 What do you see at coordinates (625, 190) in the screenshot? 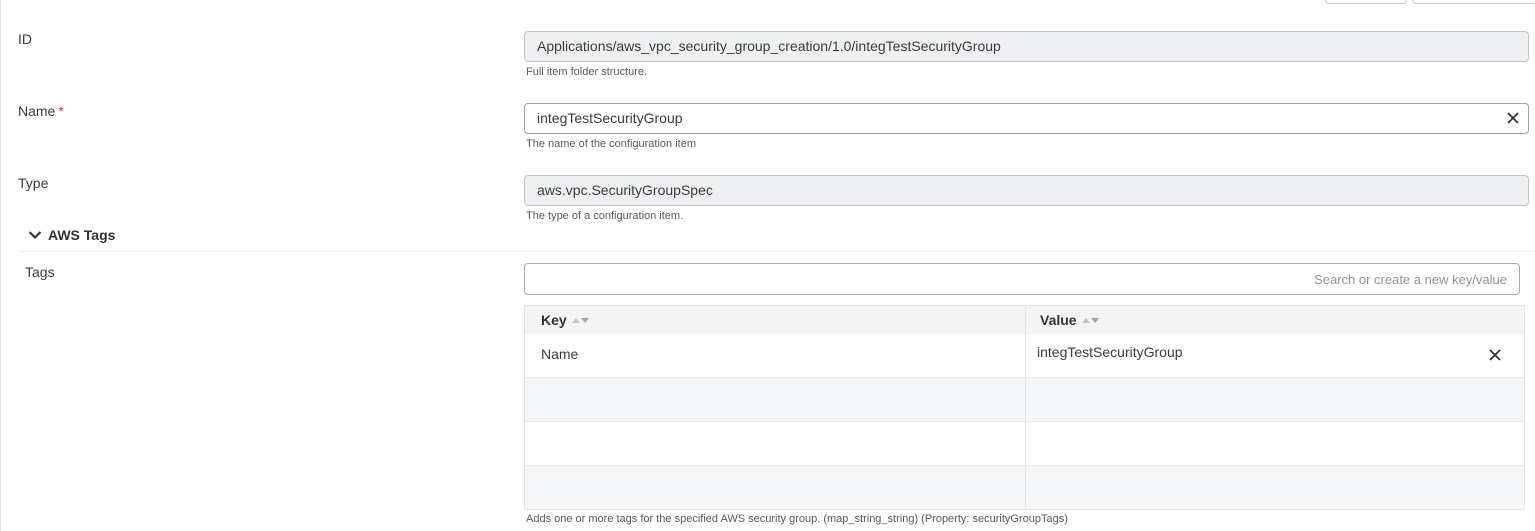
I see `type-value: aws.vpc.SecurityGroupSpec` at bounding box center [625, 190].